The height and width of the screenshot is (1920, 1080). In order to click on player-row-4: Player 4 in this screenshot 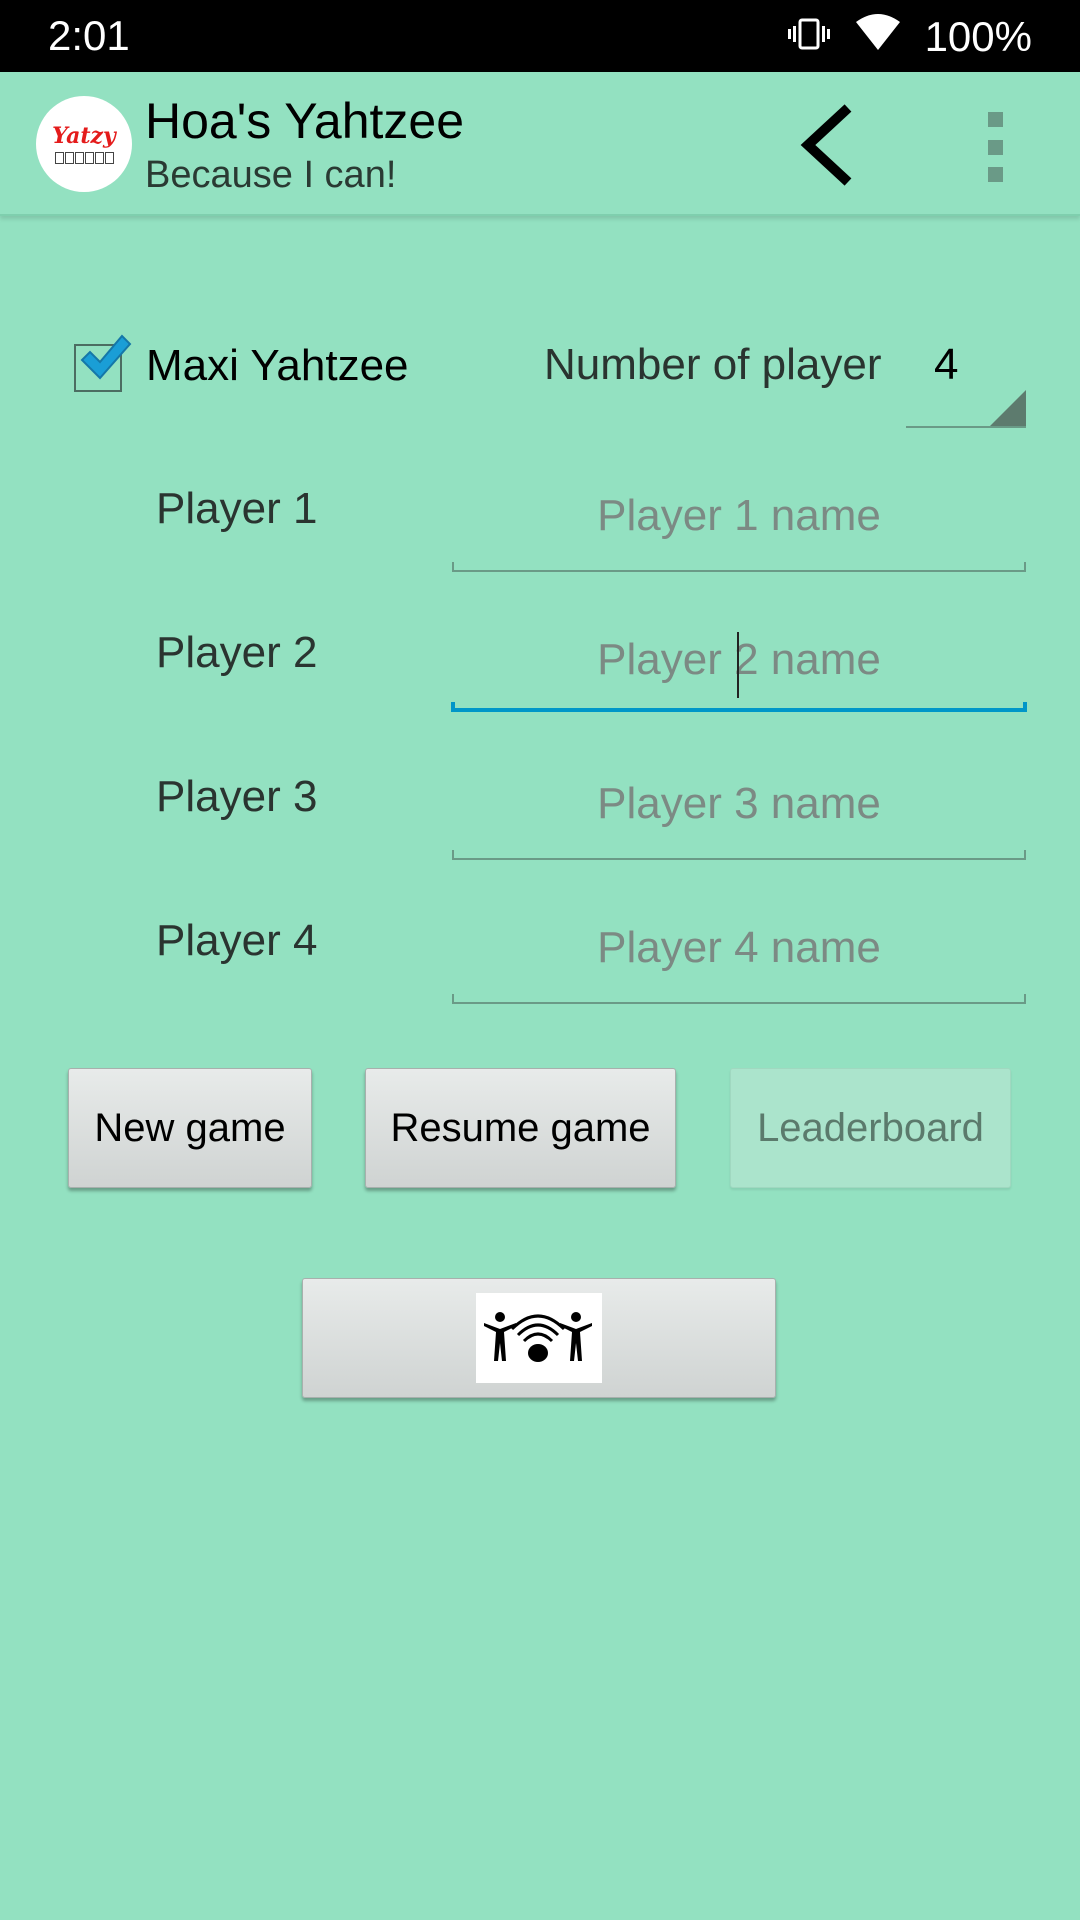, I will do `click(540, 953)`.